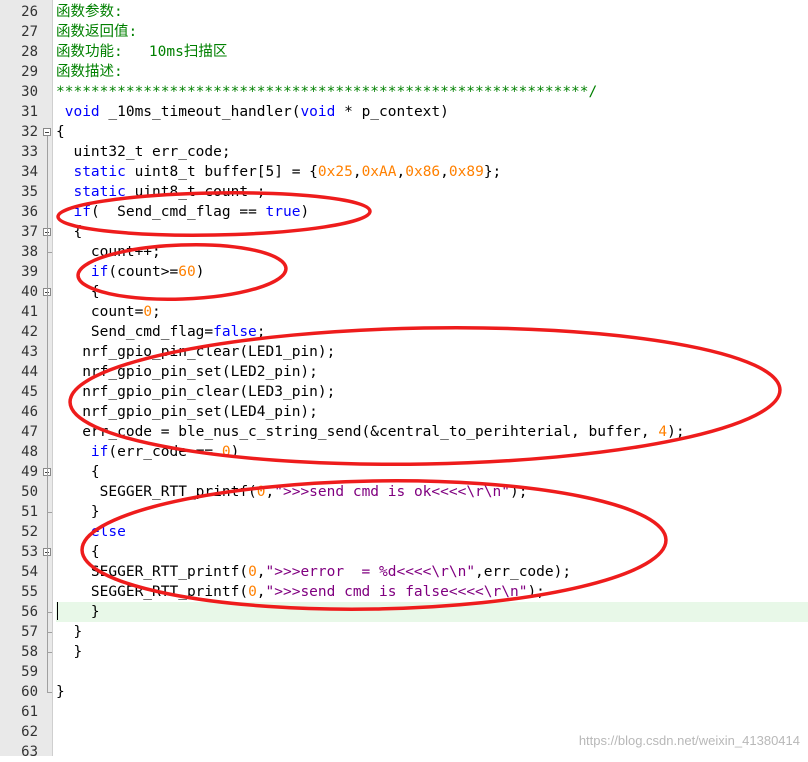  What do you see at coordinates (29, 392) in the screenshot?
I see `line-number: 45` at bounding box center [29, 392].